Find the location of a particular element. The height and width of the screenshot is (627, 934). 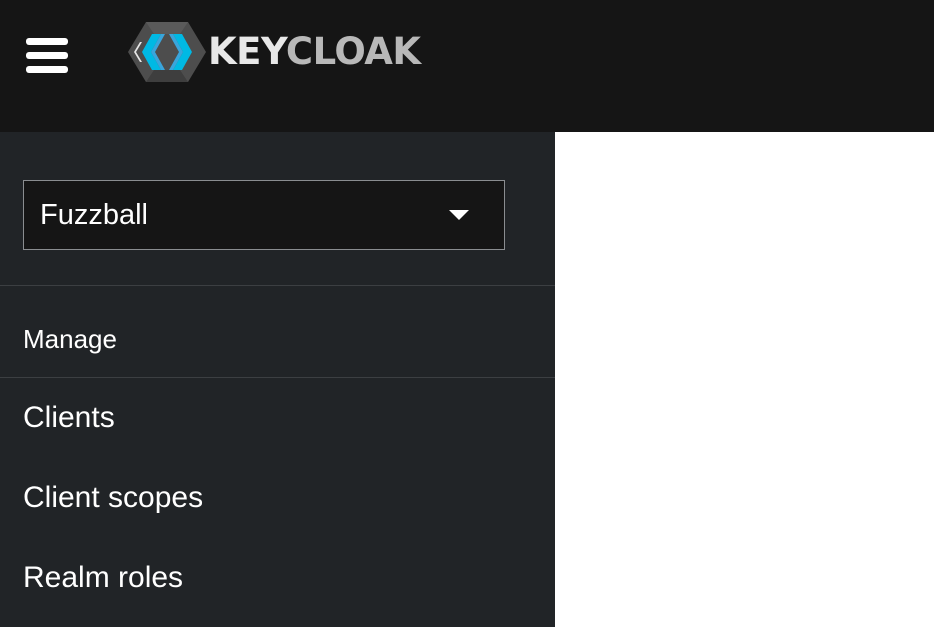

keycloak-logo: KEYCLOAK is located at coordinates (274, 52).